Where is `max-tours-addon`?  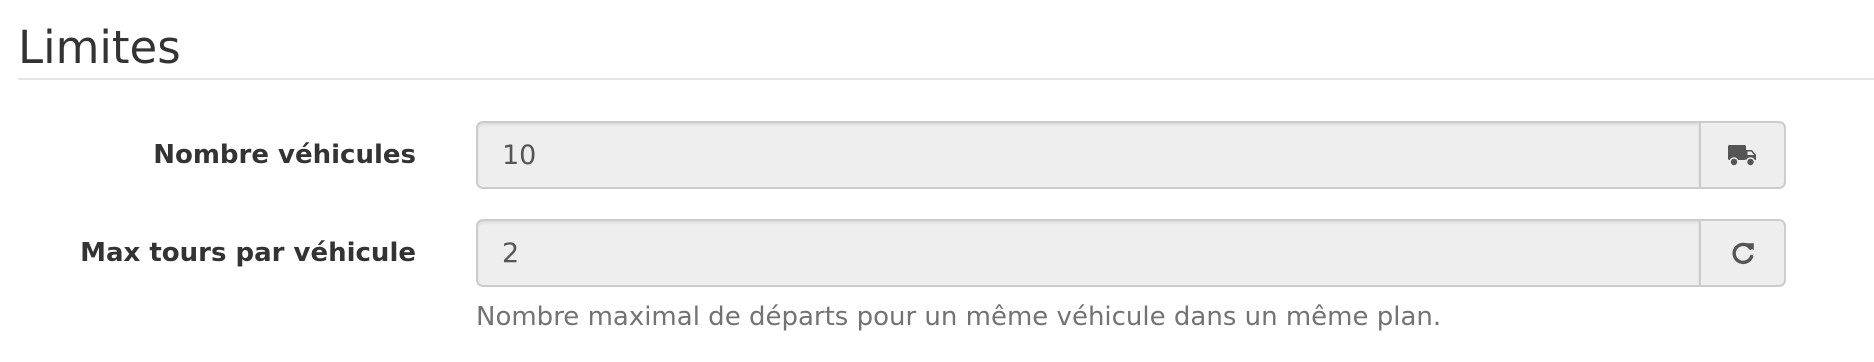 max-tours-addon is located at coordinates (1742, 253).